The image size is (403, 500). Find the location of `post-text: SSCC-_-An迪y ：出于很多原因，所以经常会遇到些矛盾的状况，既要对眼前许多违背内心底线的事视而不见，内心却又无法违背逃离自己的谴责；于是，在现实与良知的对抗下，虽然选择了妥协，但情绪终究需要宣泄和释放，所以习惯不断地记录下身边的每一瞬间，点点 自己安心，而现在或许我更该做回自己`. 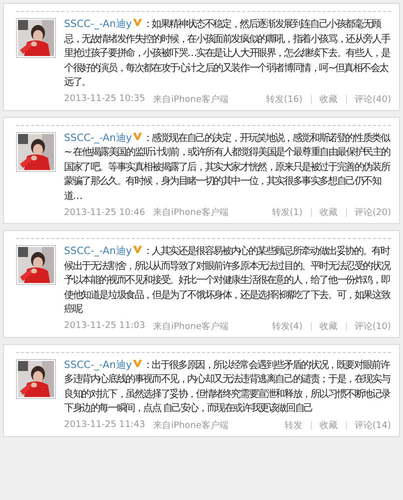

post-text: SSCC-_-An迪y ：出于很多原因，所以经常会遇到些矛盾的状况，既要对眼前许多违背内心底线的事视而不见，内心却又无法违背逃离自己的谴责；于是，在现实与良知的对抗下，虽然选择了妥协，但情绪终究需要宣泄和释放，所以习惯不断地记录下身边的每一瞬间，点点 自己安心，而现在或许我更该做回自己 is located at coordinates (227, 387).